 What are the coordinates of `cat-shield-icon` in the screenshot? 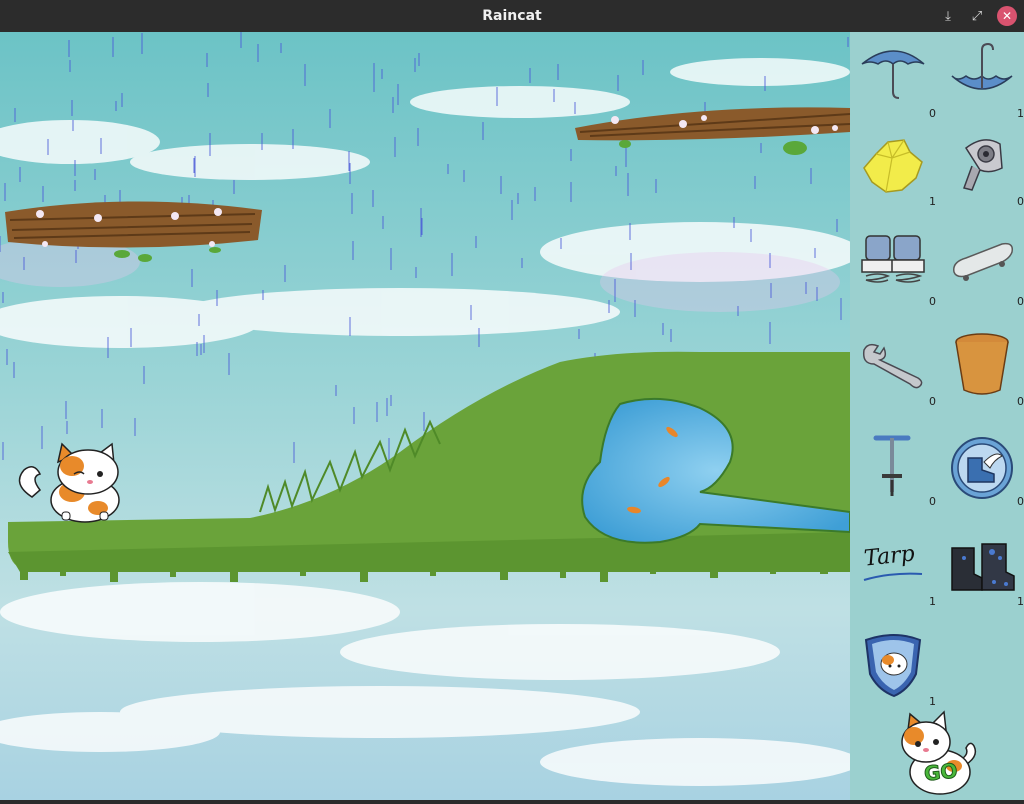 It's located at (893, 666).